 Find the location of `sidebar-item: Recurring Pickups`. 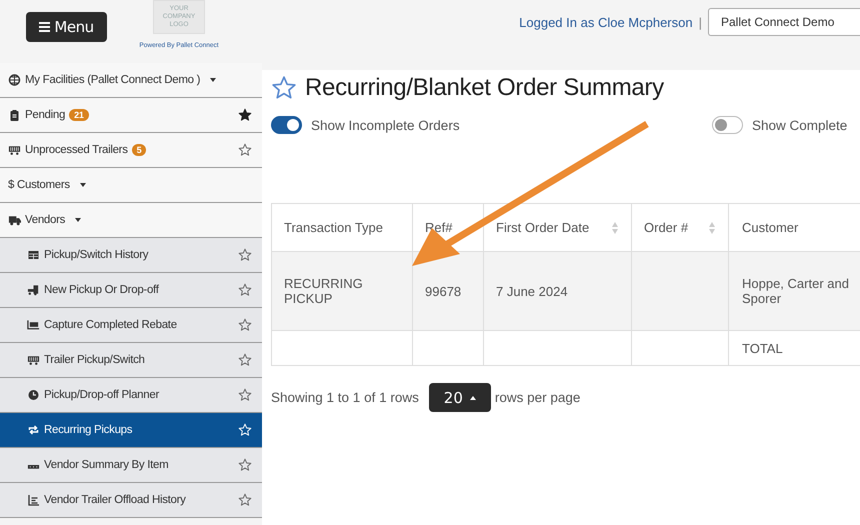

sidebar-item: Recurring Pickups is located at coordinates (131, 430).